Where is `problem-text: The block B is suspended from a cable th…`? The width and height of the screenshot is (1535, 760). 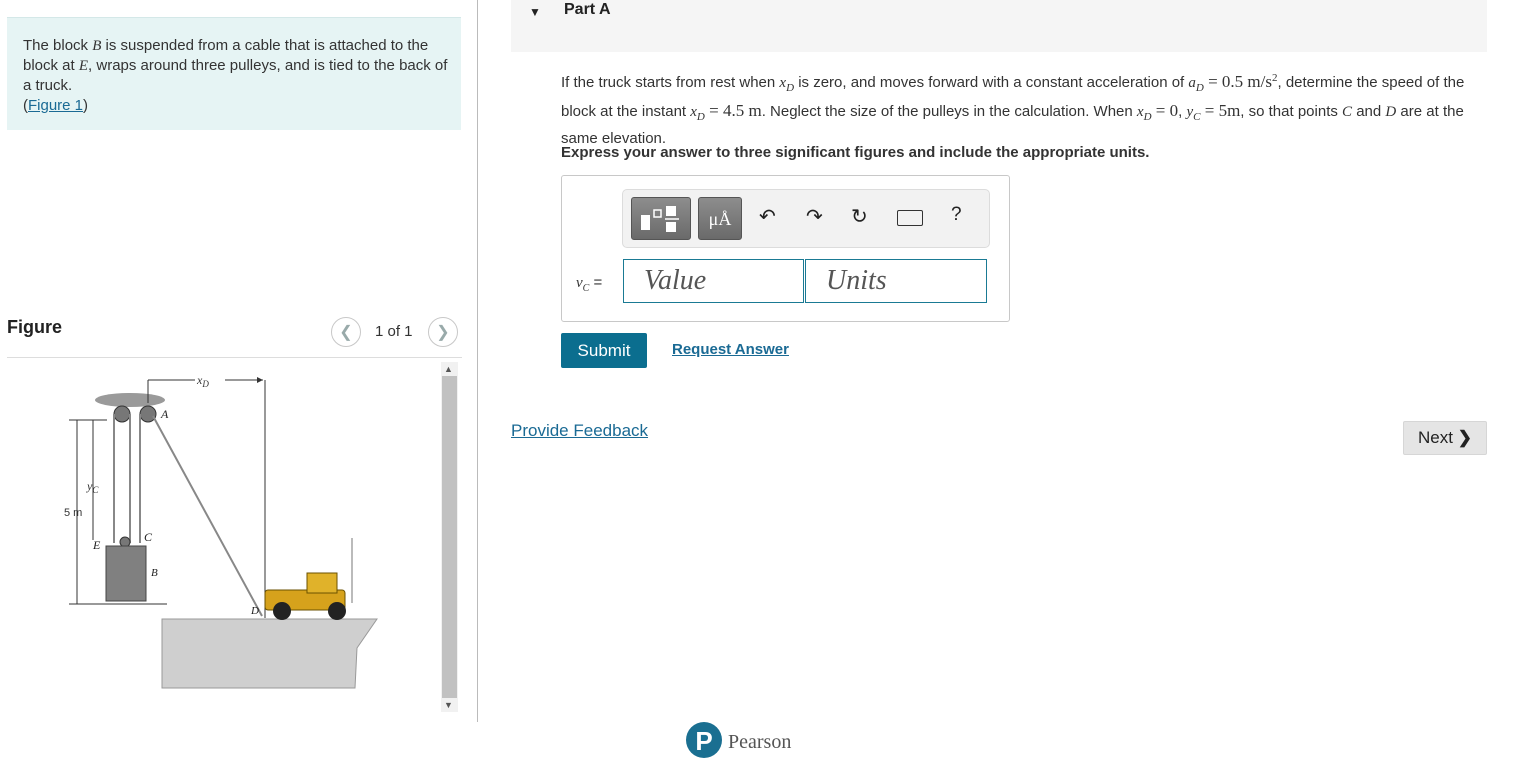 problem-text: The block B is suspended from a cable th… is located at coordinates (238, 76).